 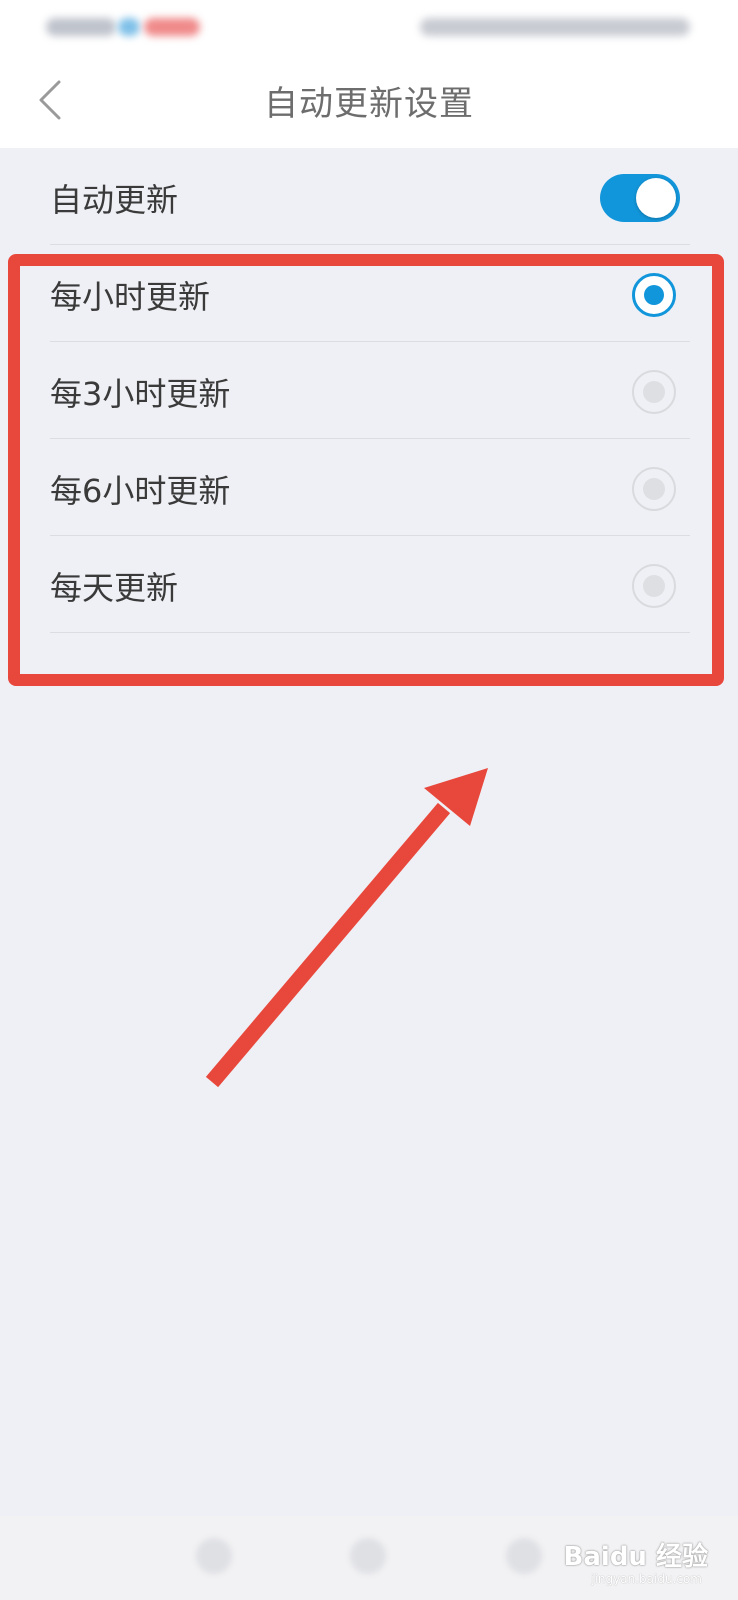 What do you see at coordinates (369, 26) in the screenshot?
I see `status-bar` at bounding box center [369, 26].